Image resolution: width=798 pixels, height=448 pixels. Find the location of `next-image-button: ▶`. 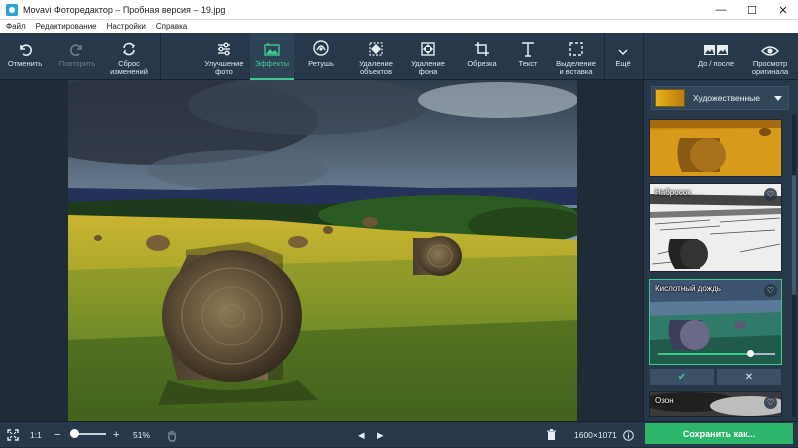

next-image-button: ▶ is located at coordinates (380, 435).